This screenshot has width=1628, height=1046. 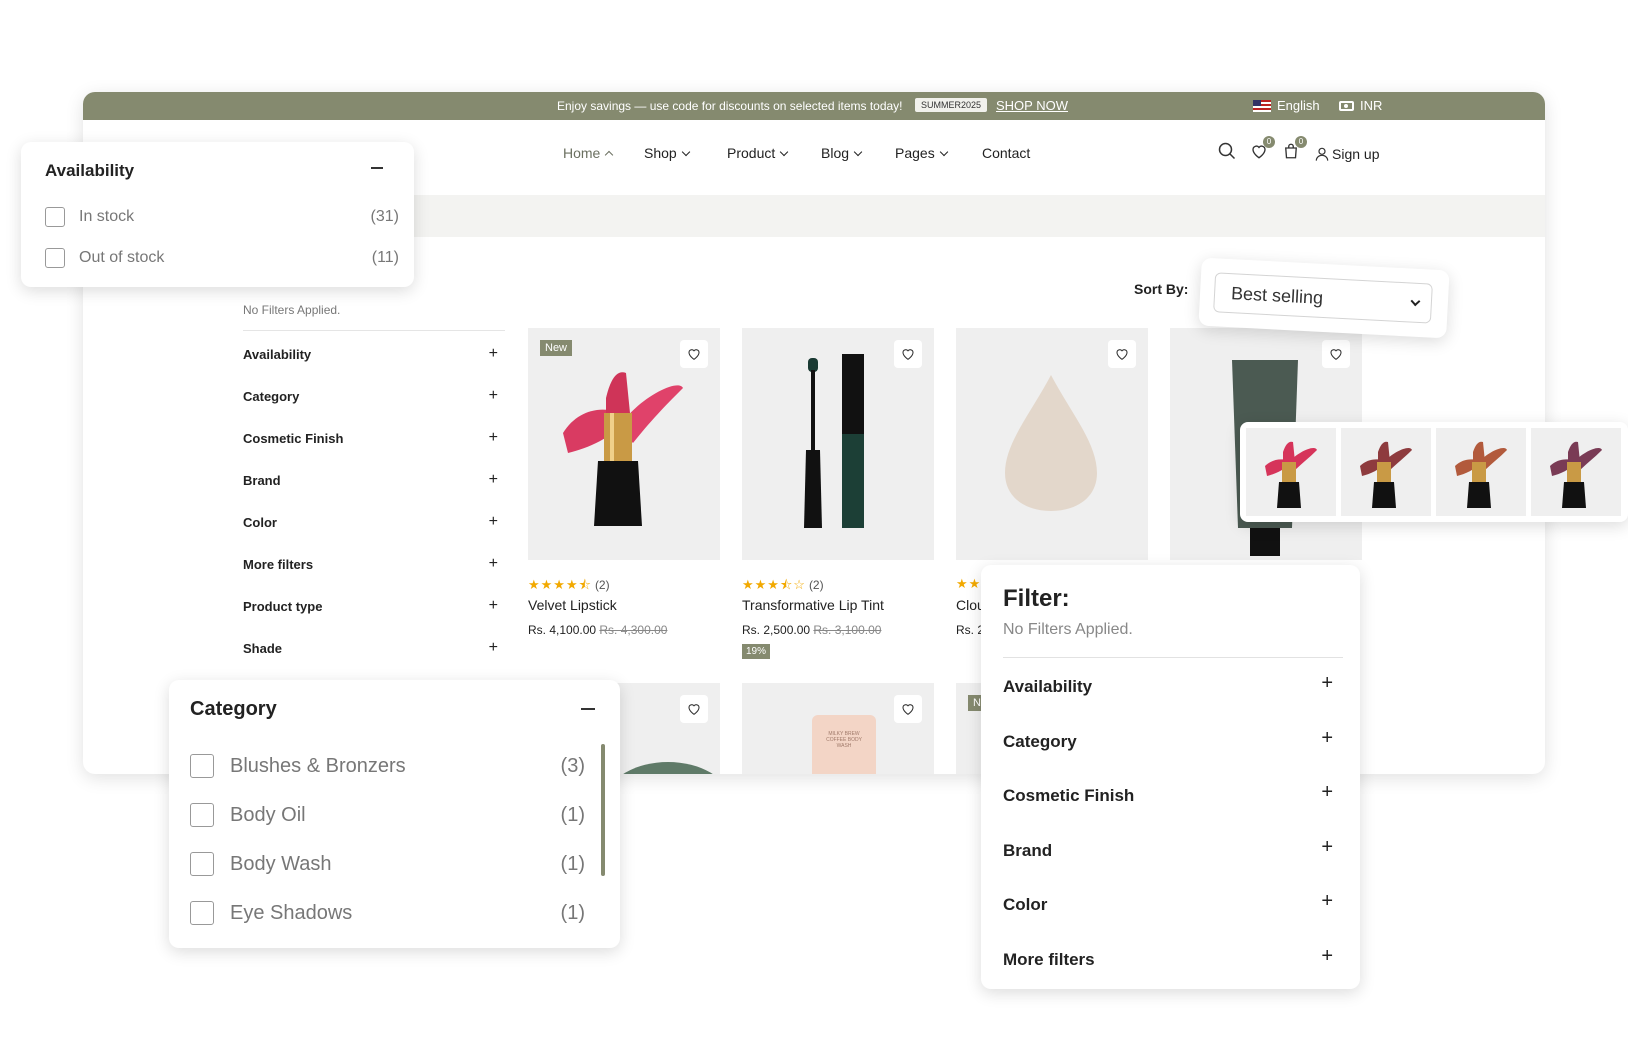 What do you see at coordinates (370, 564) in the screenshot?
I see `sidebar-item-more-filters: More filters +` at bounding box center [370, 564].